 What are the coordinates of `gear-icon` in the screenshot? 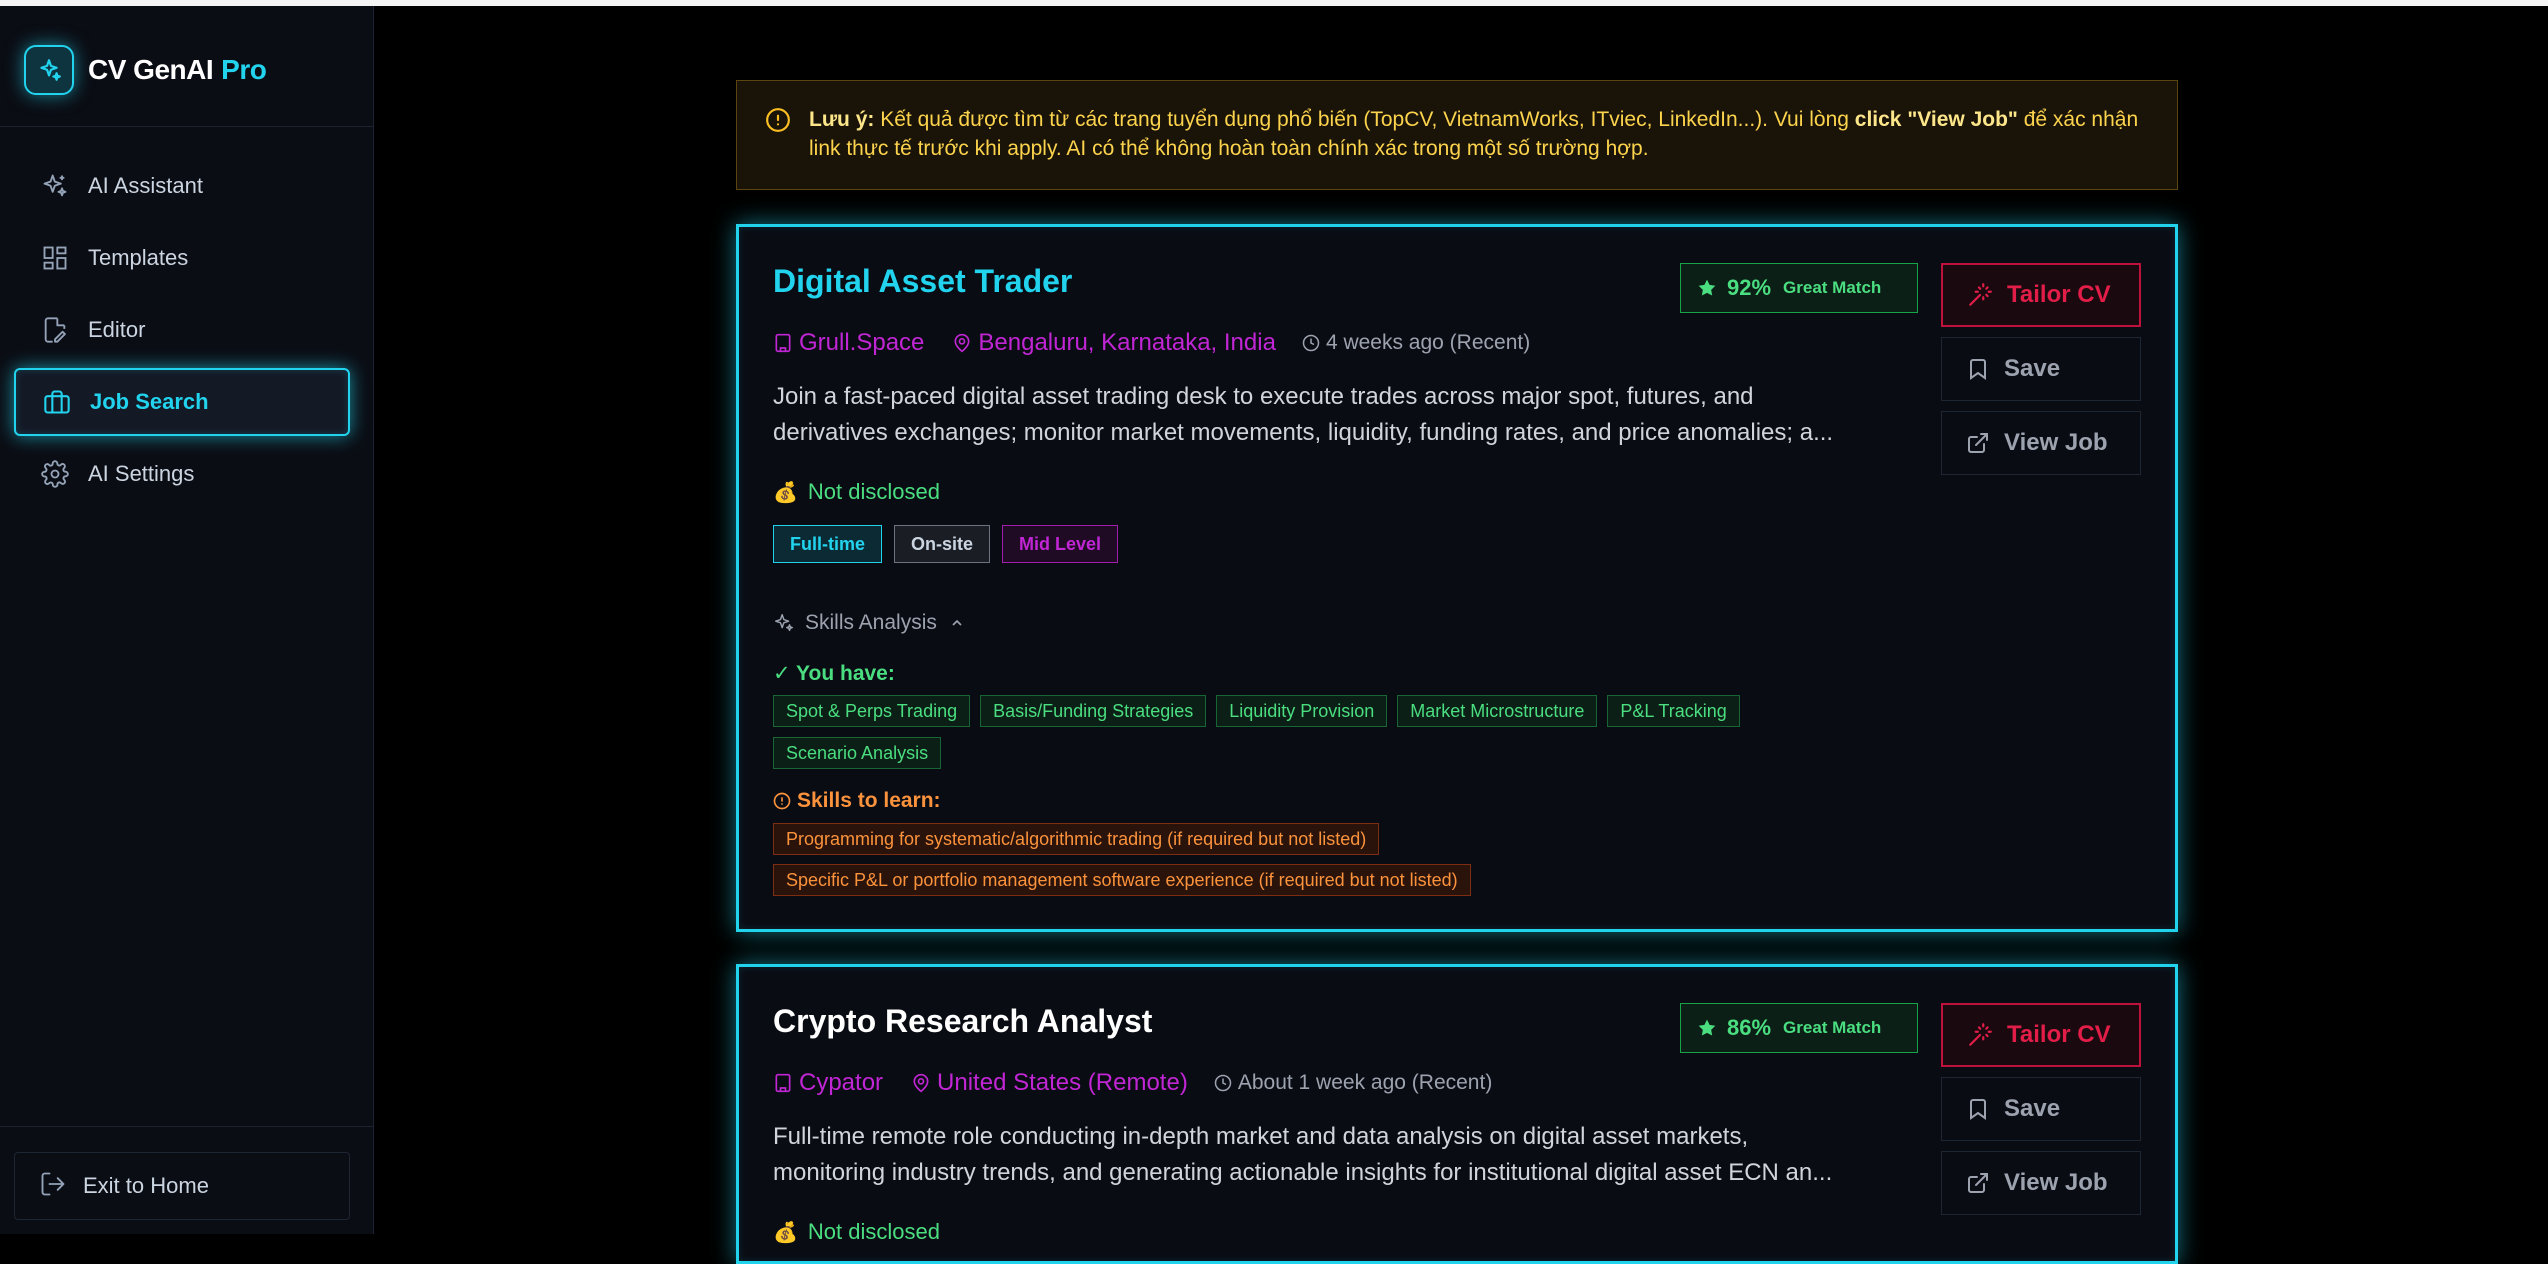 It's located at (55, 474).